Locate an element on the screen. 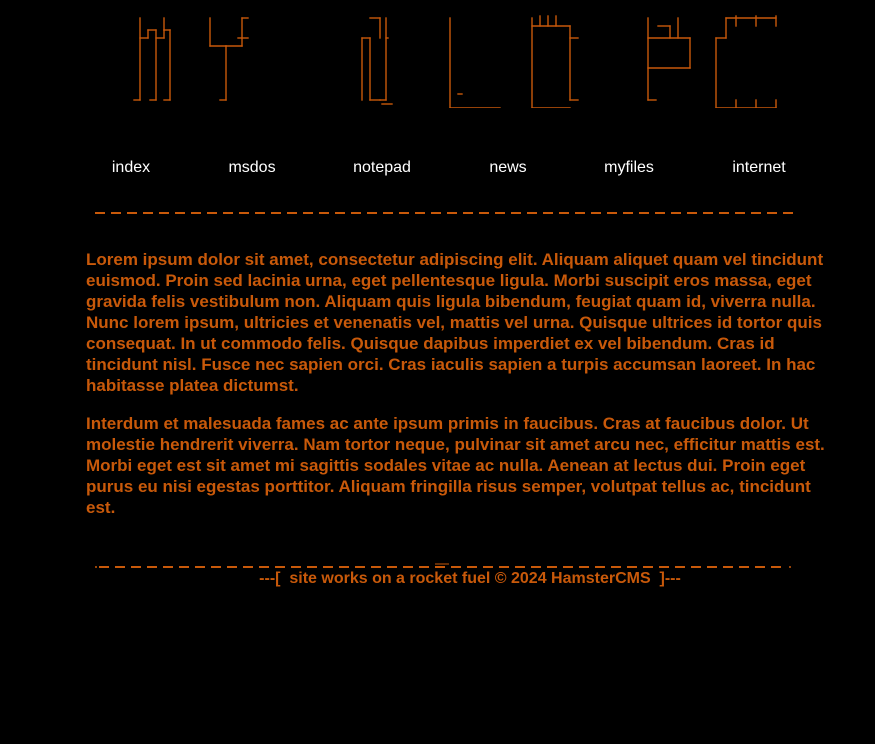 The image size is (875, 744). site-logo-art is located at coordinates (455, 61).